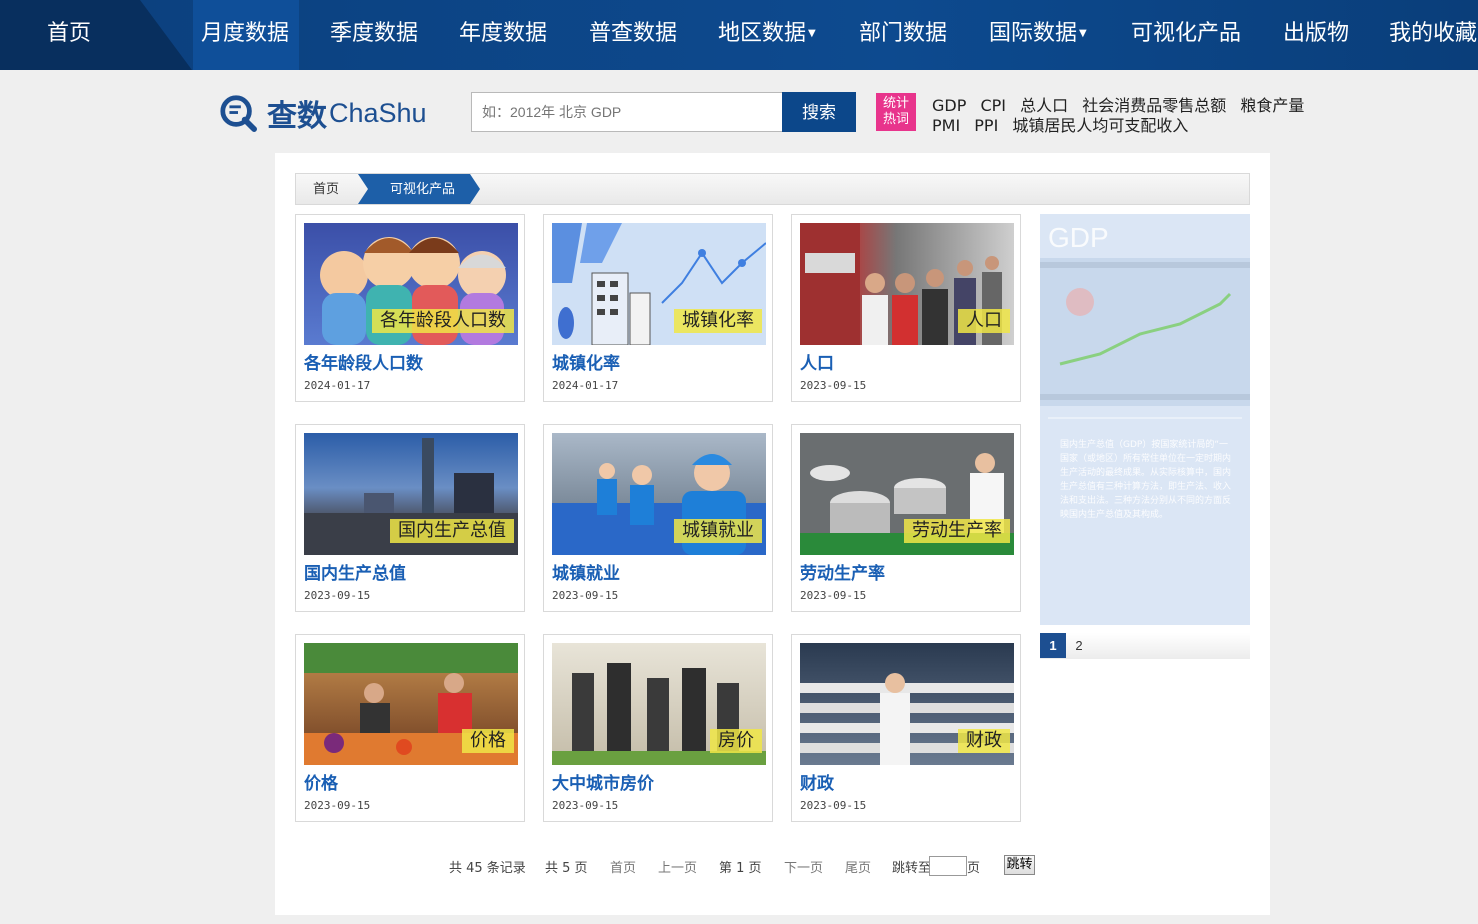 This screenshot has width=1478, height=924. I want to click on pager-first: 首页, so click(623, 866).